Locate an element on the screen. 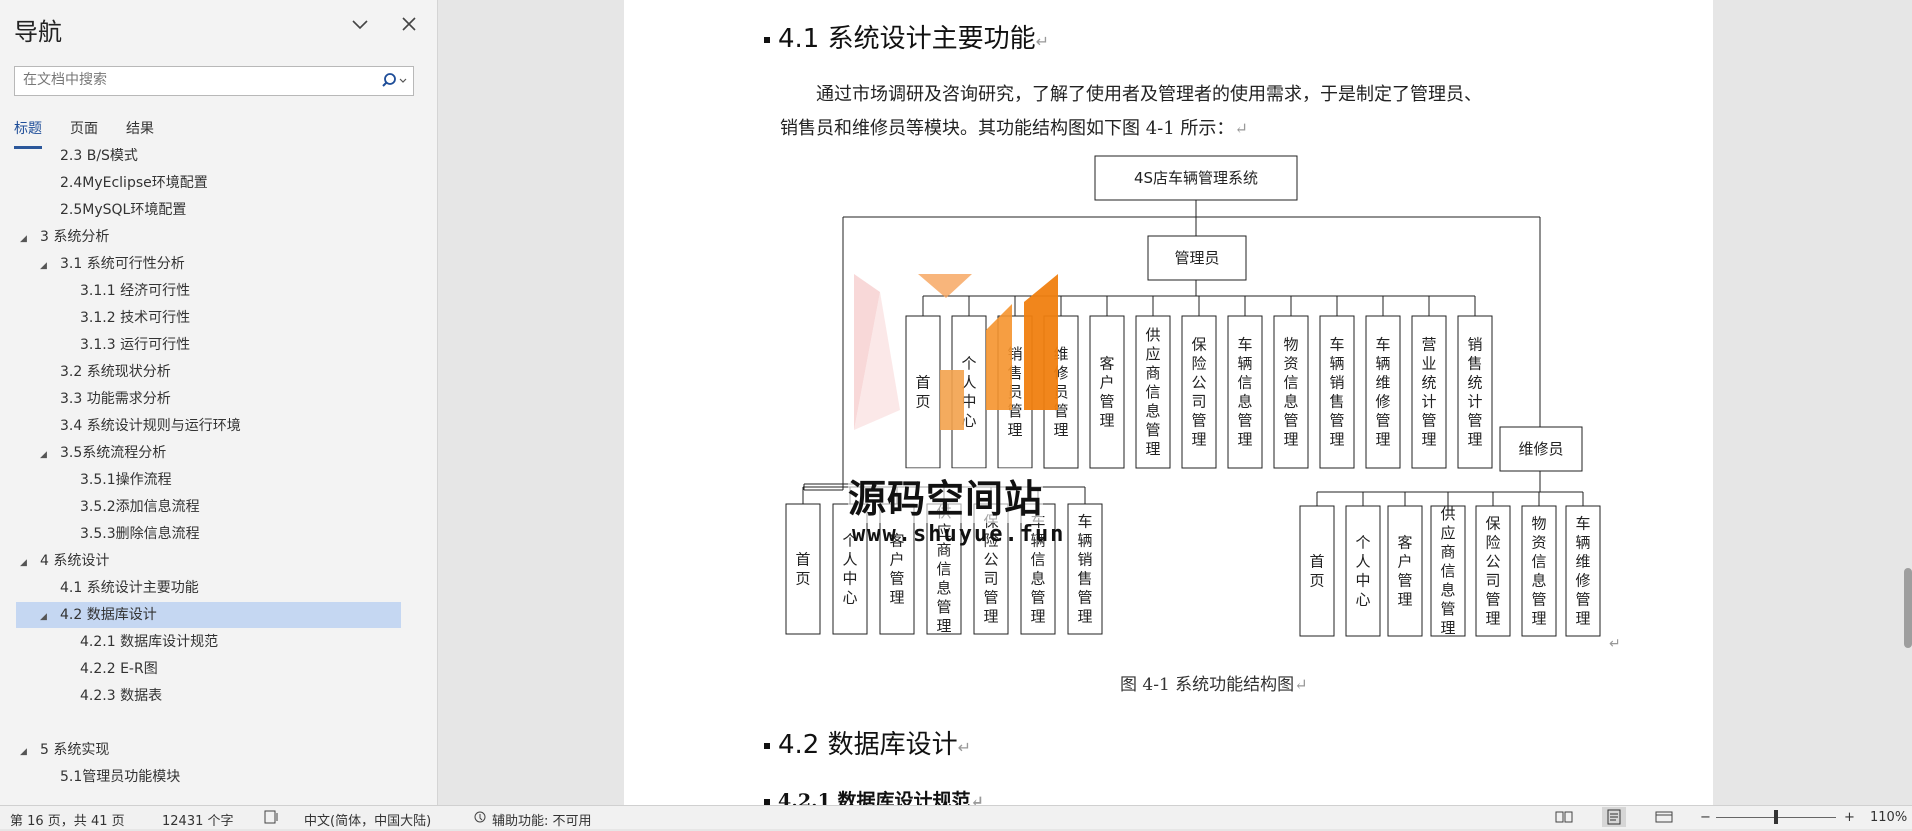  outline-item-label: 2.3 B/S模式 is located at coordinates (99, 156).